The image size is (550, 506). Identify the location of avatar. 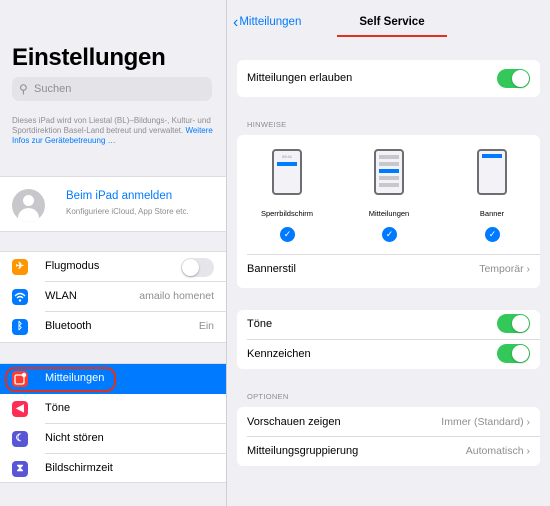
(28, 205).